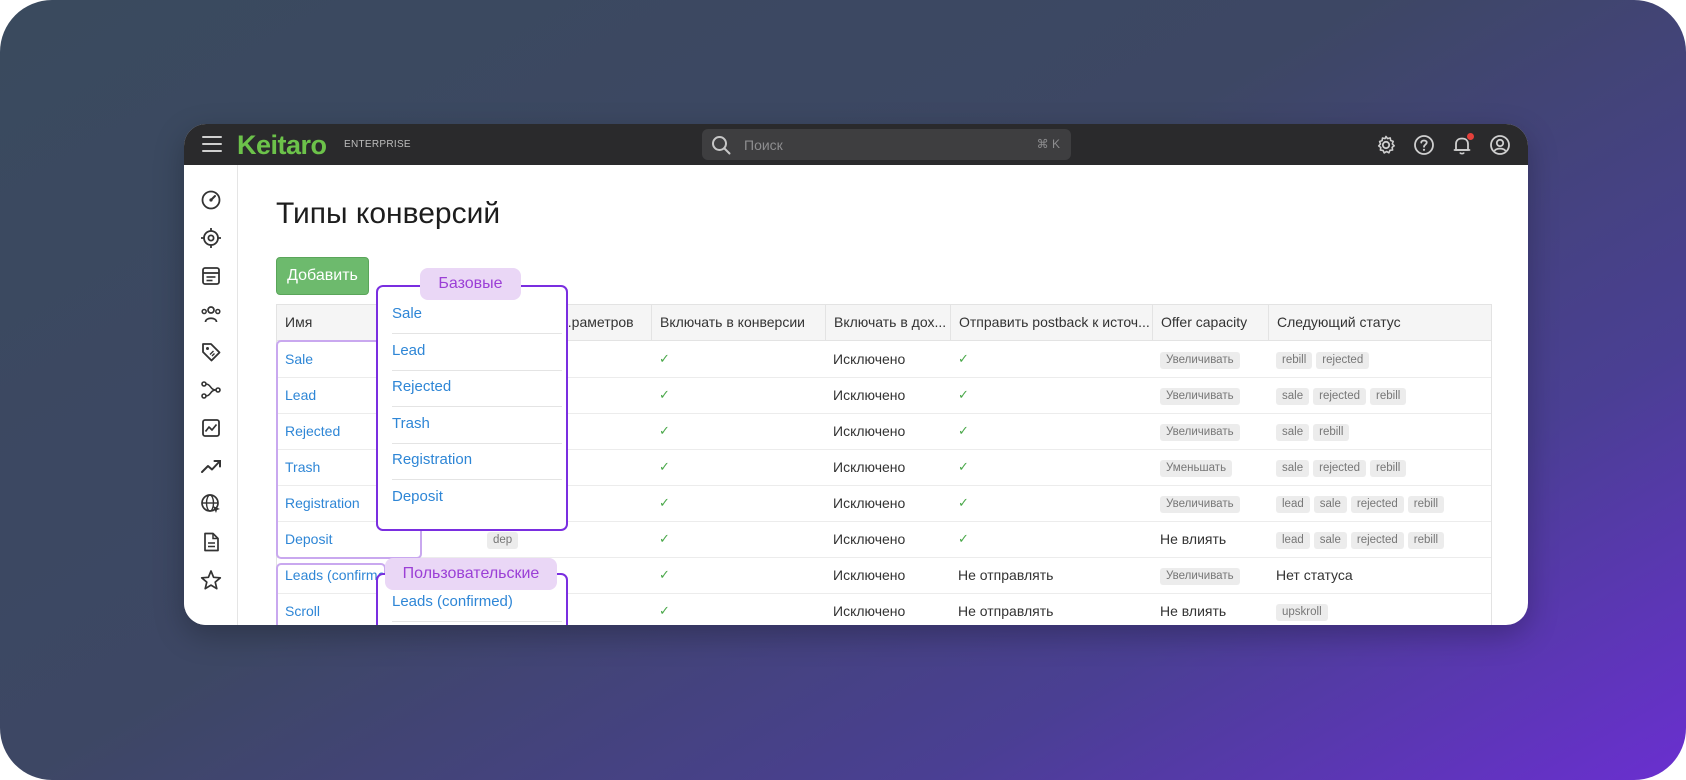  What do you see at coordinates (1424, 145) in the screenshot?
I see `help-icon` at bounding box center [1424, 145].